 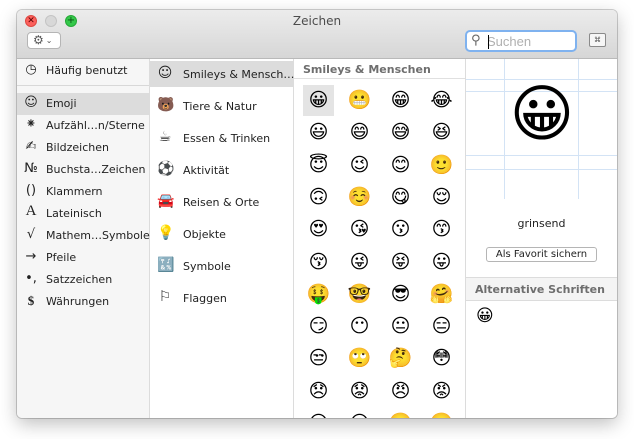 I want to click on sidebar-item-label: Pfeile, so click(x=61, y=257).